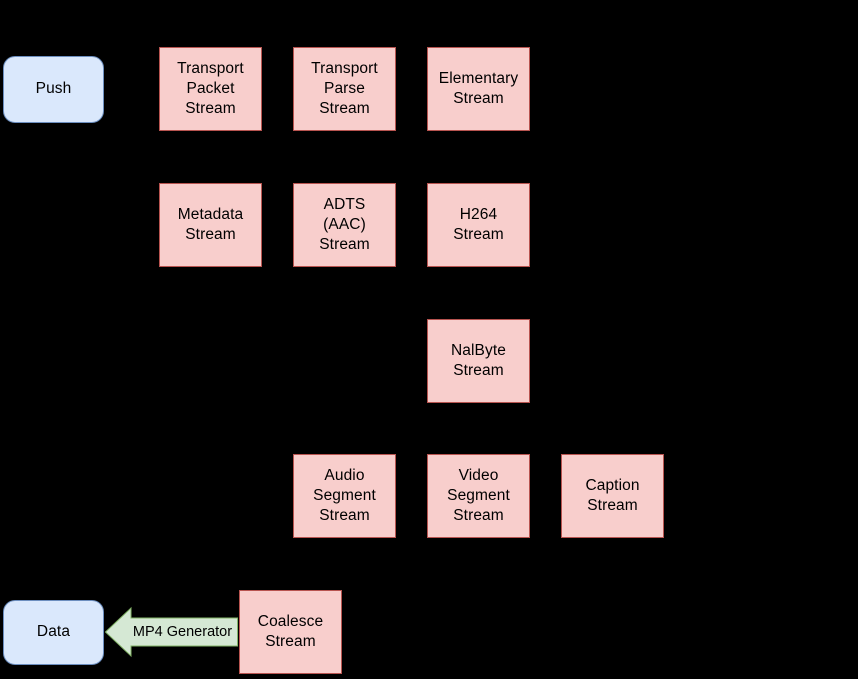 This screenshot has width=858, height=679. I want to click on arrow-mp4-generator: MP4 Generator, so click(171, 632).